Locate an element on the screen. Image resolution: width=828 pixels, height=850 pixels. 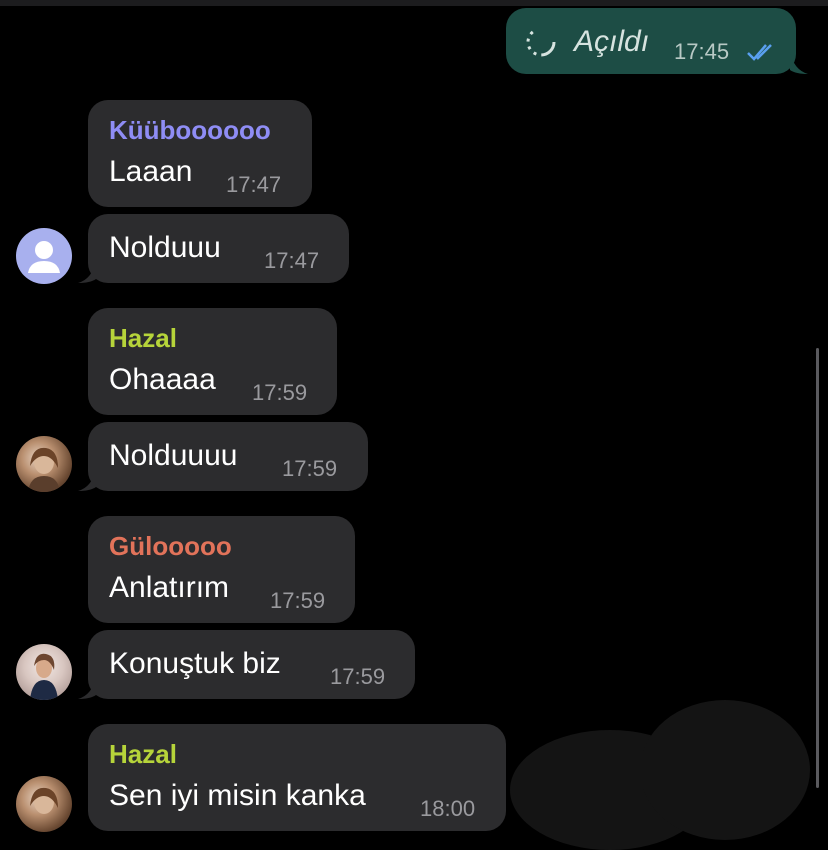
sender-name: Küüboooooo is located at coordinates (190, 130).